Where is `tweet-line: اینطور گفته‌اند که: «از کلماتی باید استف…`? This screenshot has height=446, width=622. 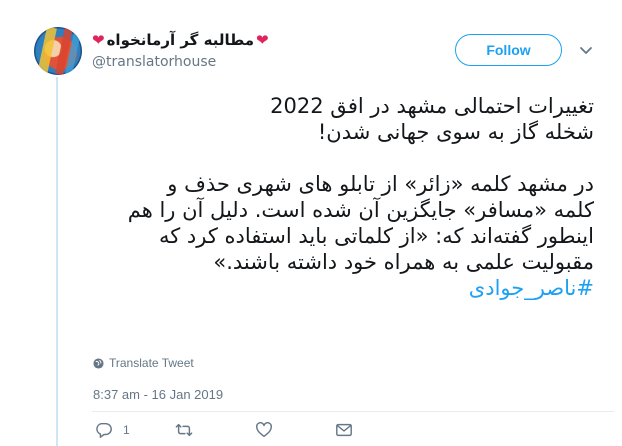 tweet-line: اینطور گفته‌اند که: «از کلماتی باید استف… is located at coordinates (376, 236).